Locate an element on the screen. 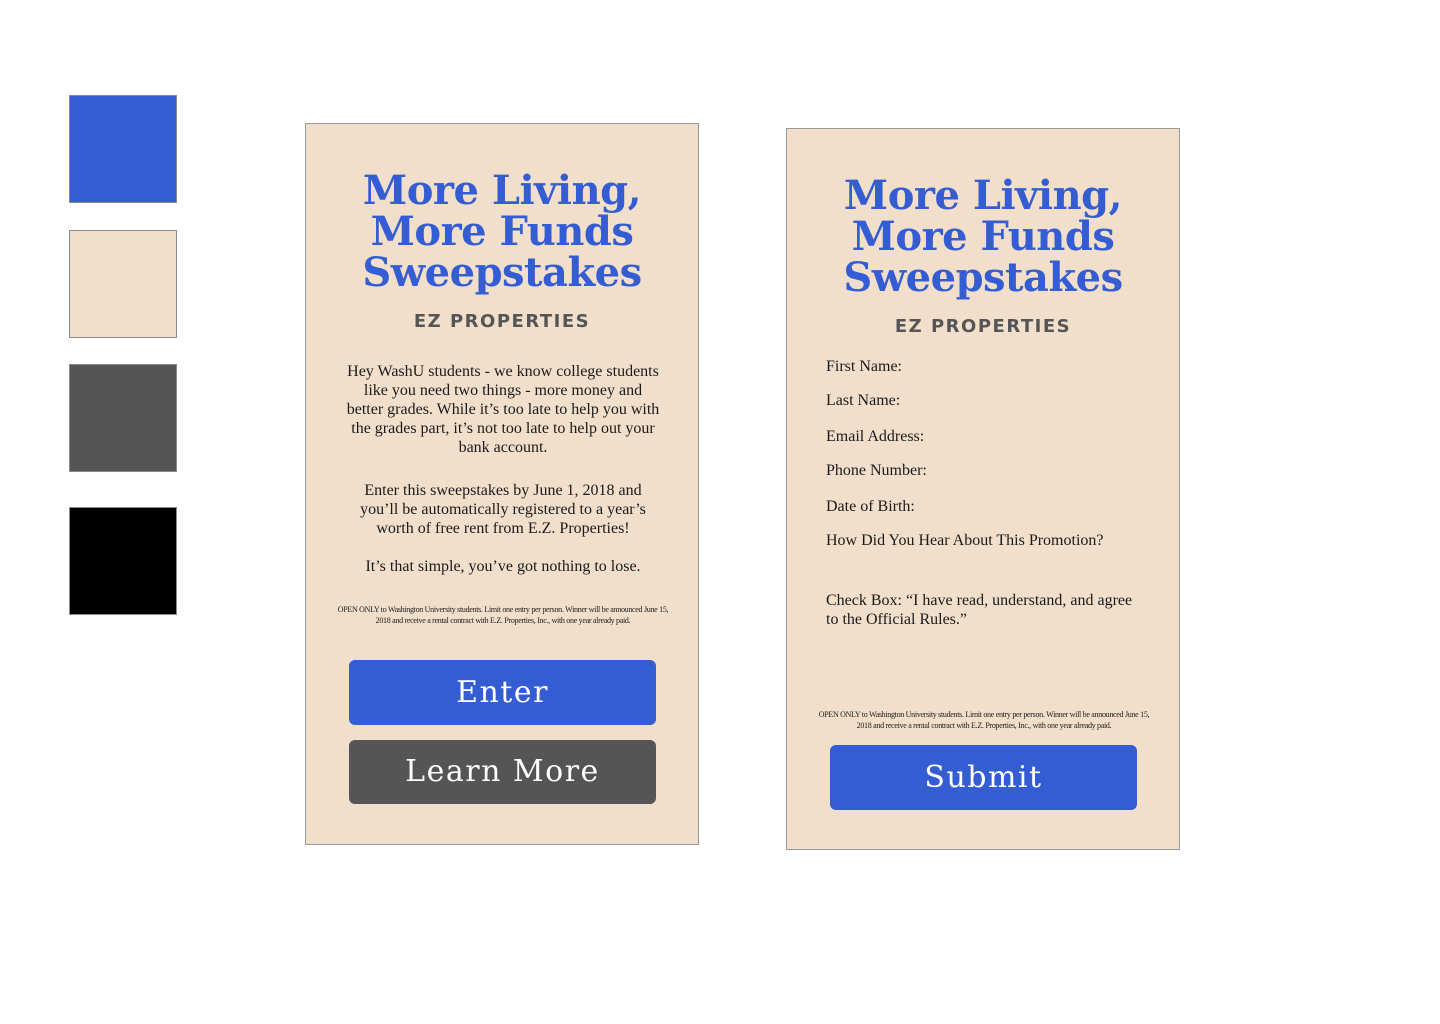 This screenshot has height=1024, width=1440. learn-more-button: Learn More is located at coordinates (502, 772).